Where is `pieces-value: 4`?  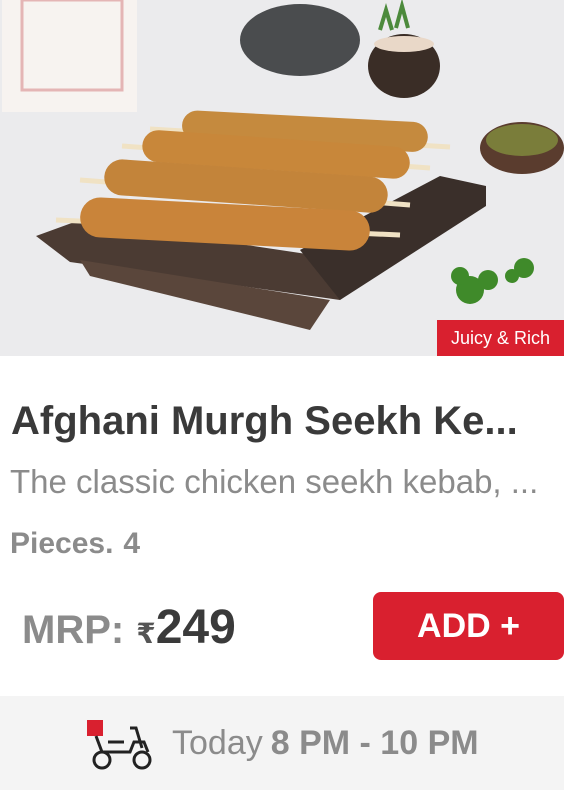 pieces-value: 4 is located at coordinates (132, 543).